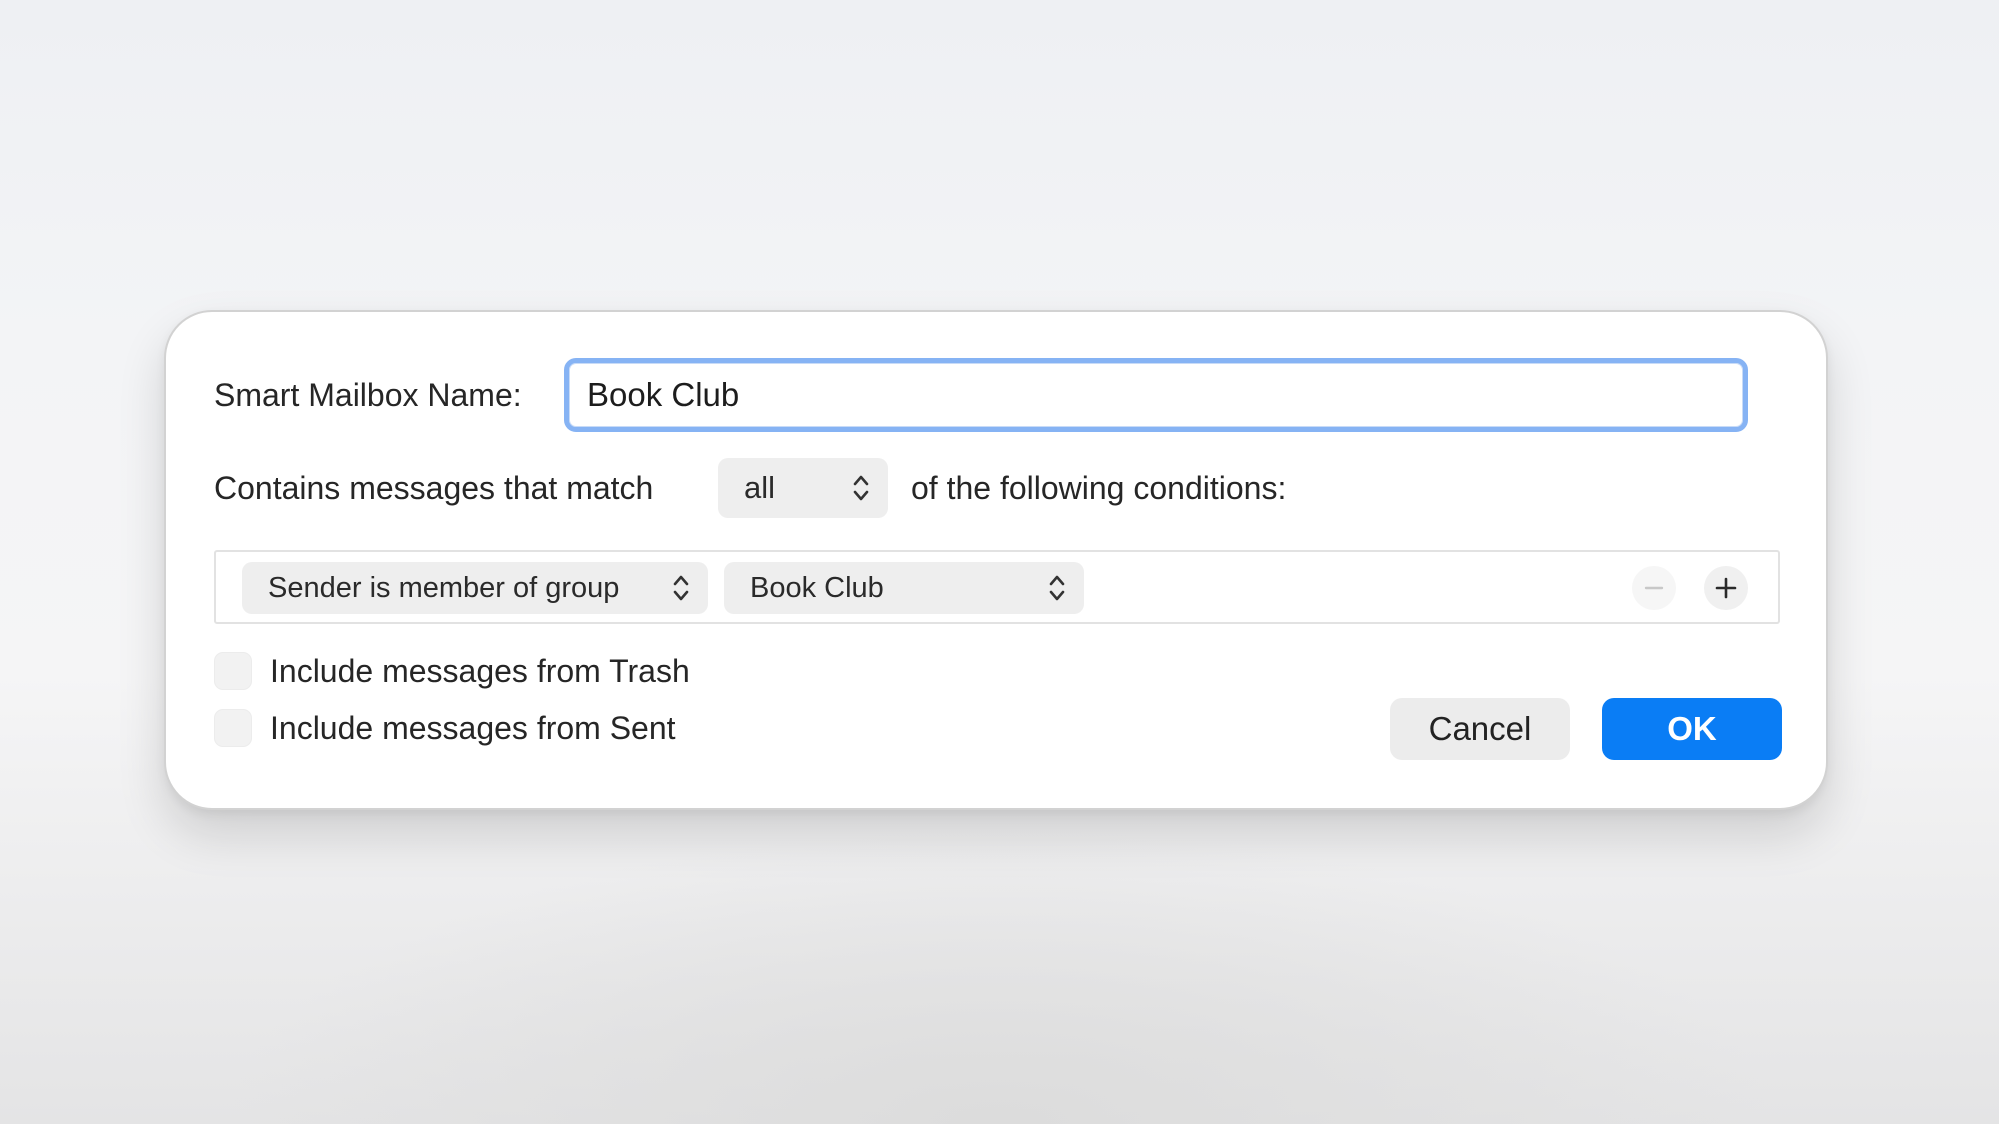  I want to click on include-sent-label: Include messages from Sent, so click(473, 727).